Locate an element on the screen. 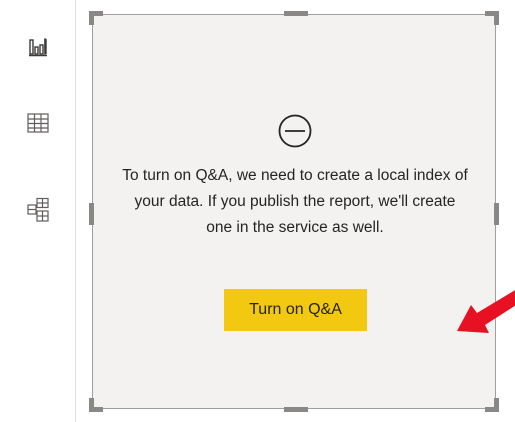 This screenshot has width=515, height=422. view-switcher-rail is located at coordinates (38, 211).